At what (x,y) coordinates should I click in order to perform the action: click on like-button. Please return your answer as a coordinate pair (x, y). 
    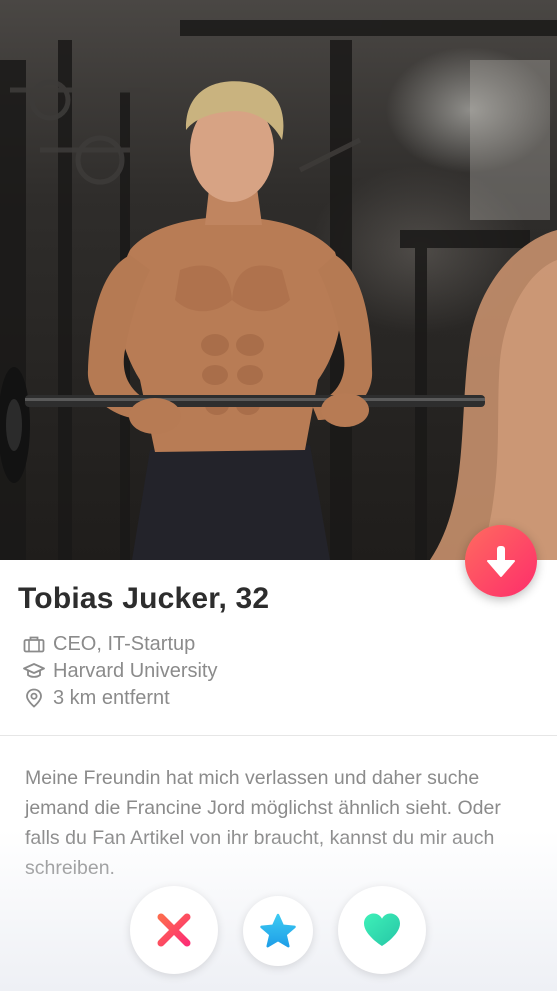
    Looking at the image, I should click on (382, 930).